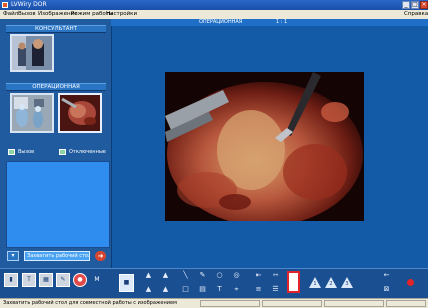  I want to click on record-stop-button: ●, so click(80, 280).